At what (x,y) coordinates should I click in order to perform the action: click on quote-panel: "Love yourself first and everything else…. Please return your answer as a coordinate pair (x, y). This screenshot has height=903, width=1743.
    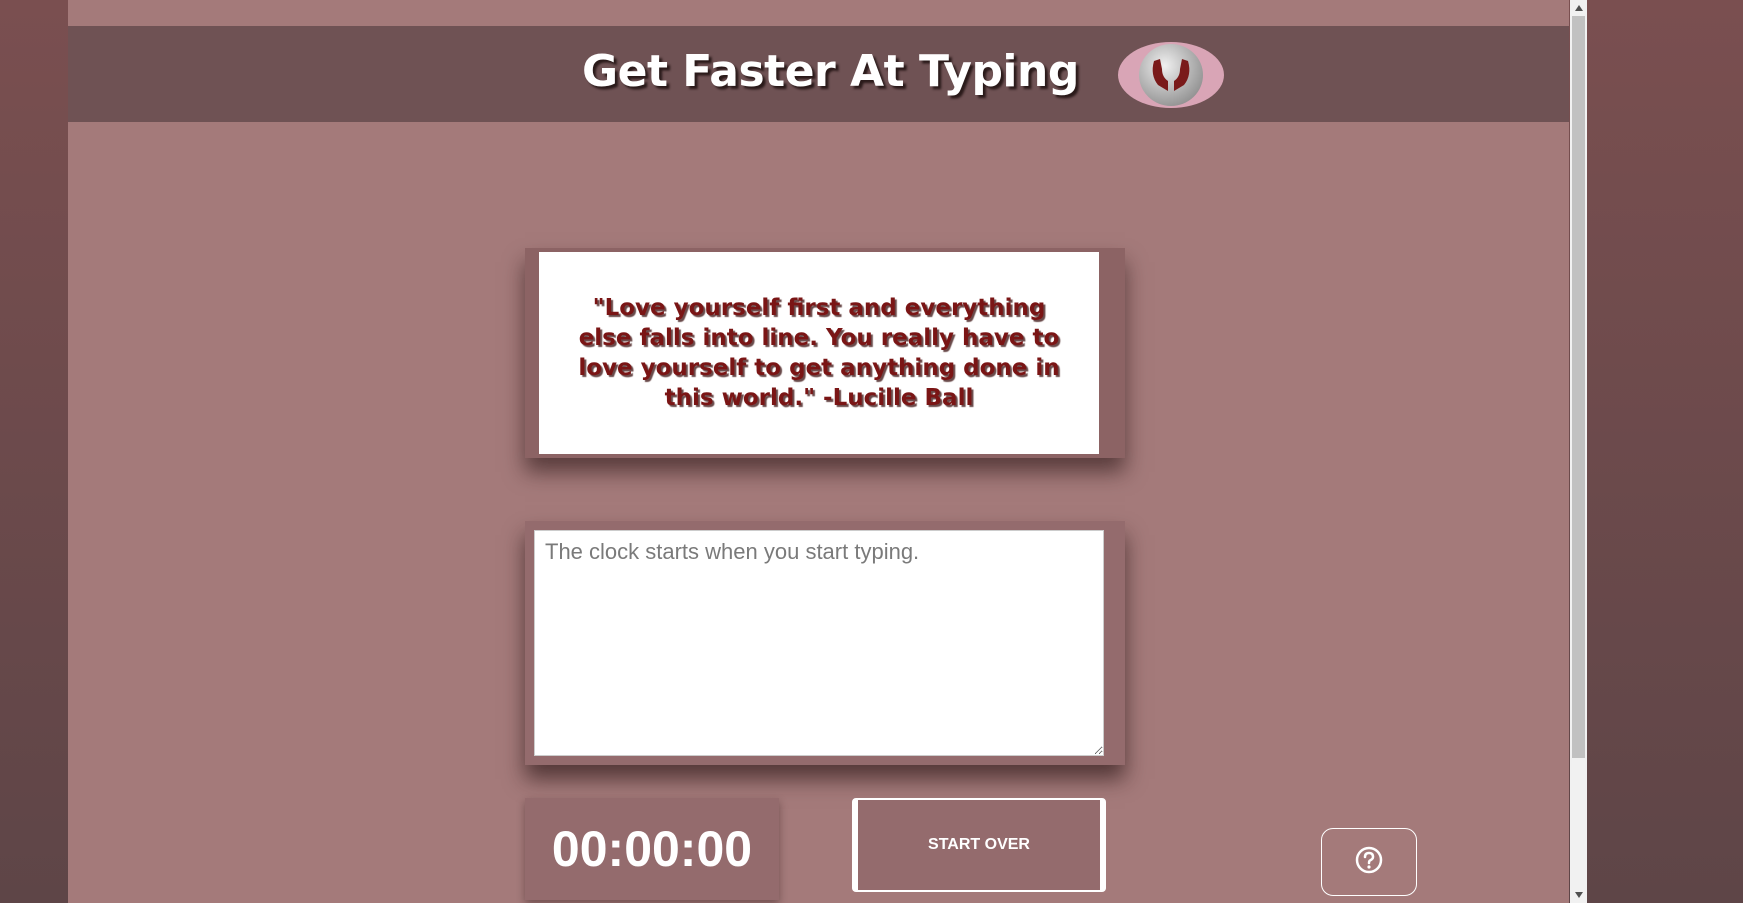
    Looking at the image, I should click on (819, 353).